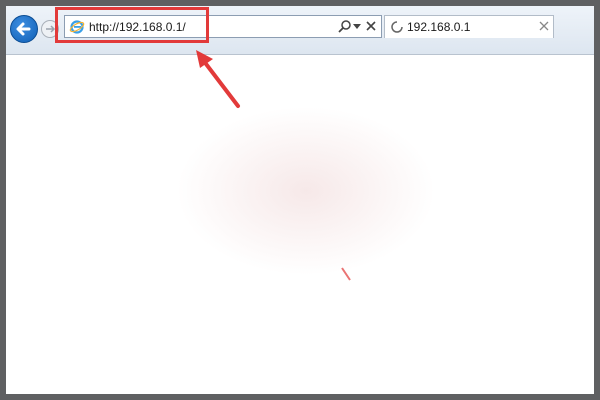 The height and width of the screenshot is (400, 600). What do you see at coordinates (273, 165) in the screenshot?
I see `annotation-arrow` at bounding box center [273, 165].